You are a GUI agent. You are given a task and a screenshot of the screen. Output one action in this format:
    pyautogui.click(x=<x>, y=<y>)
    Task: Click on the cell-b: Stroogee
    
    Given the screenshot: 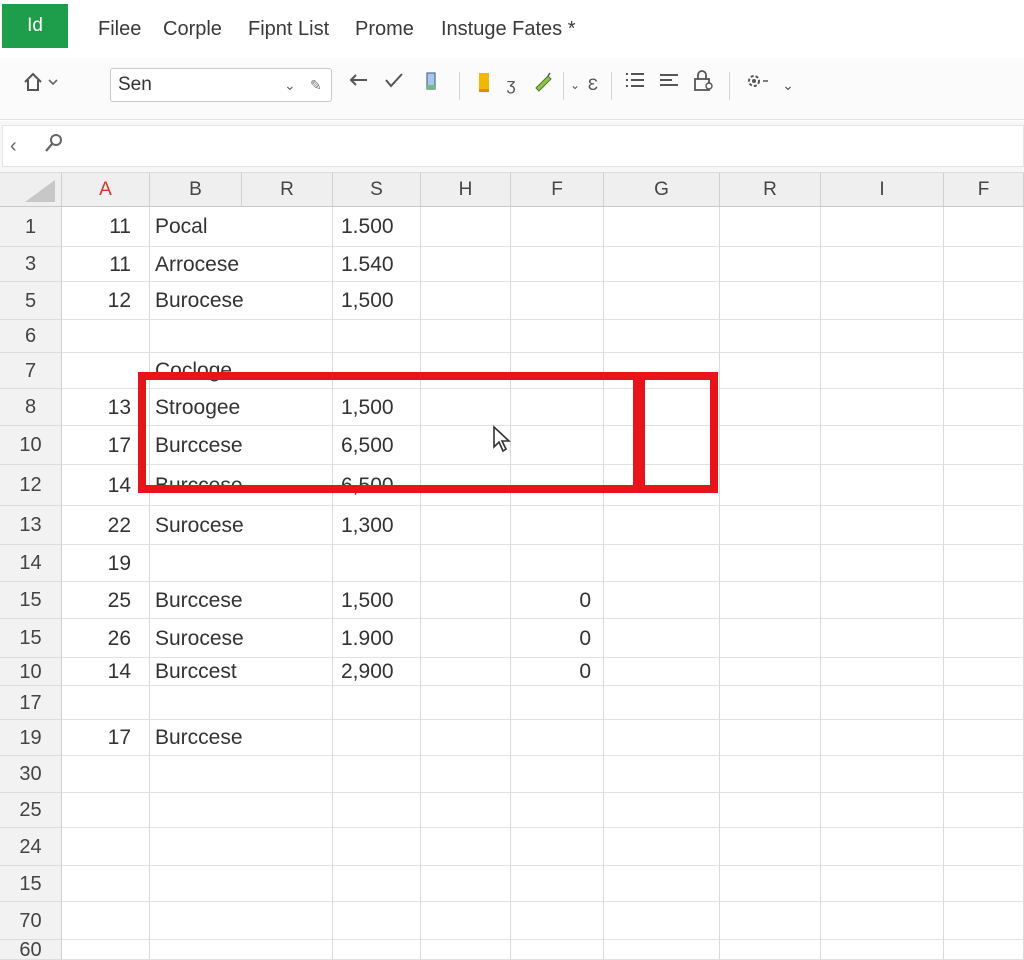 What is the action you would take?
    pyautogui.click(x=241, y=407)
    